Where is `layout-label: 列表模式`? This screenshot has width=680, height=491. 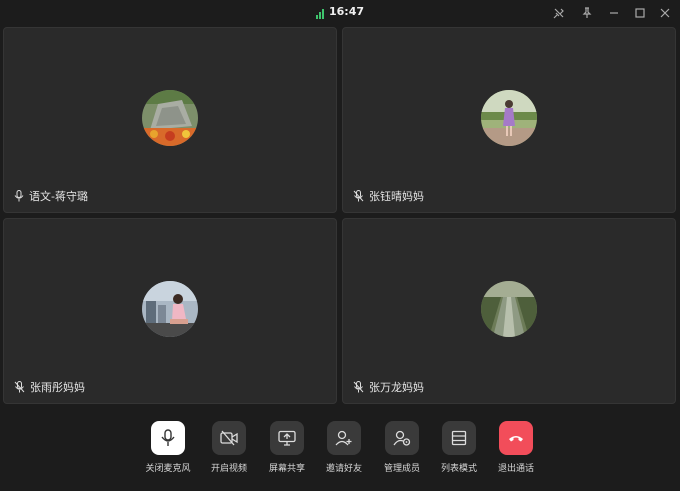 layout-label: 列表模式 is located at coordinates (458, 469).